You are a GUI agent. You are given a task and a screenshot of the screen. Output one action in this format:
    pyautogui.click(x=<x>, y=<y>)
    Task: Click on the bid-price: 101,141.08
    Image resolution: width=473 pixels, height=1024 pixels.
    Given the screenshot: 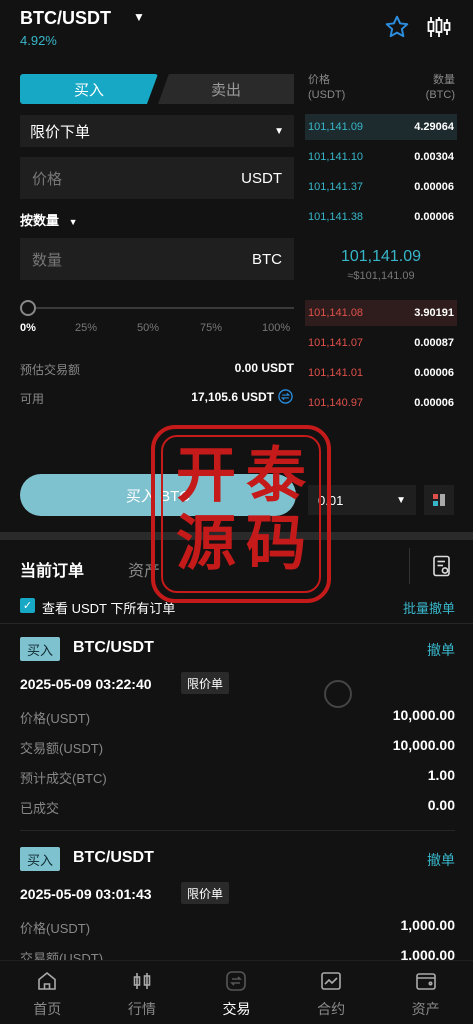 What is the action you would take?
    pyautogui.click(x=336, y=313)
    